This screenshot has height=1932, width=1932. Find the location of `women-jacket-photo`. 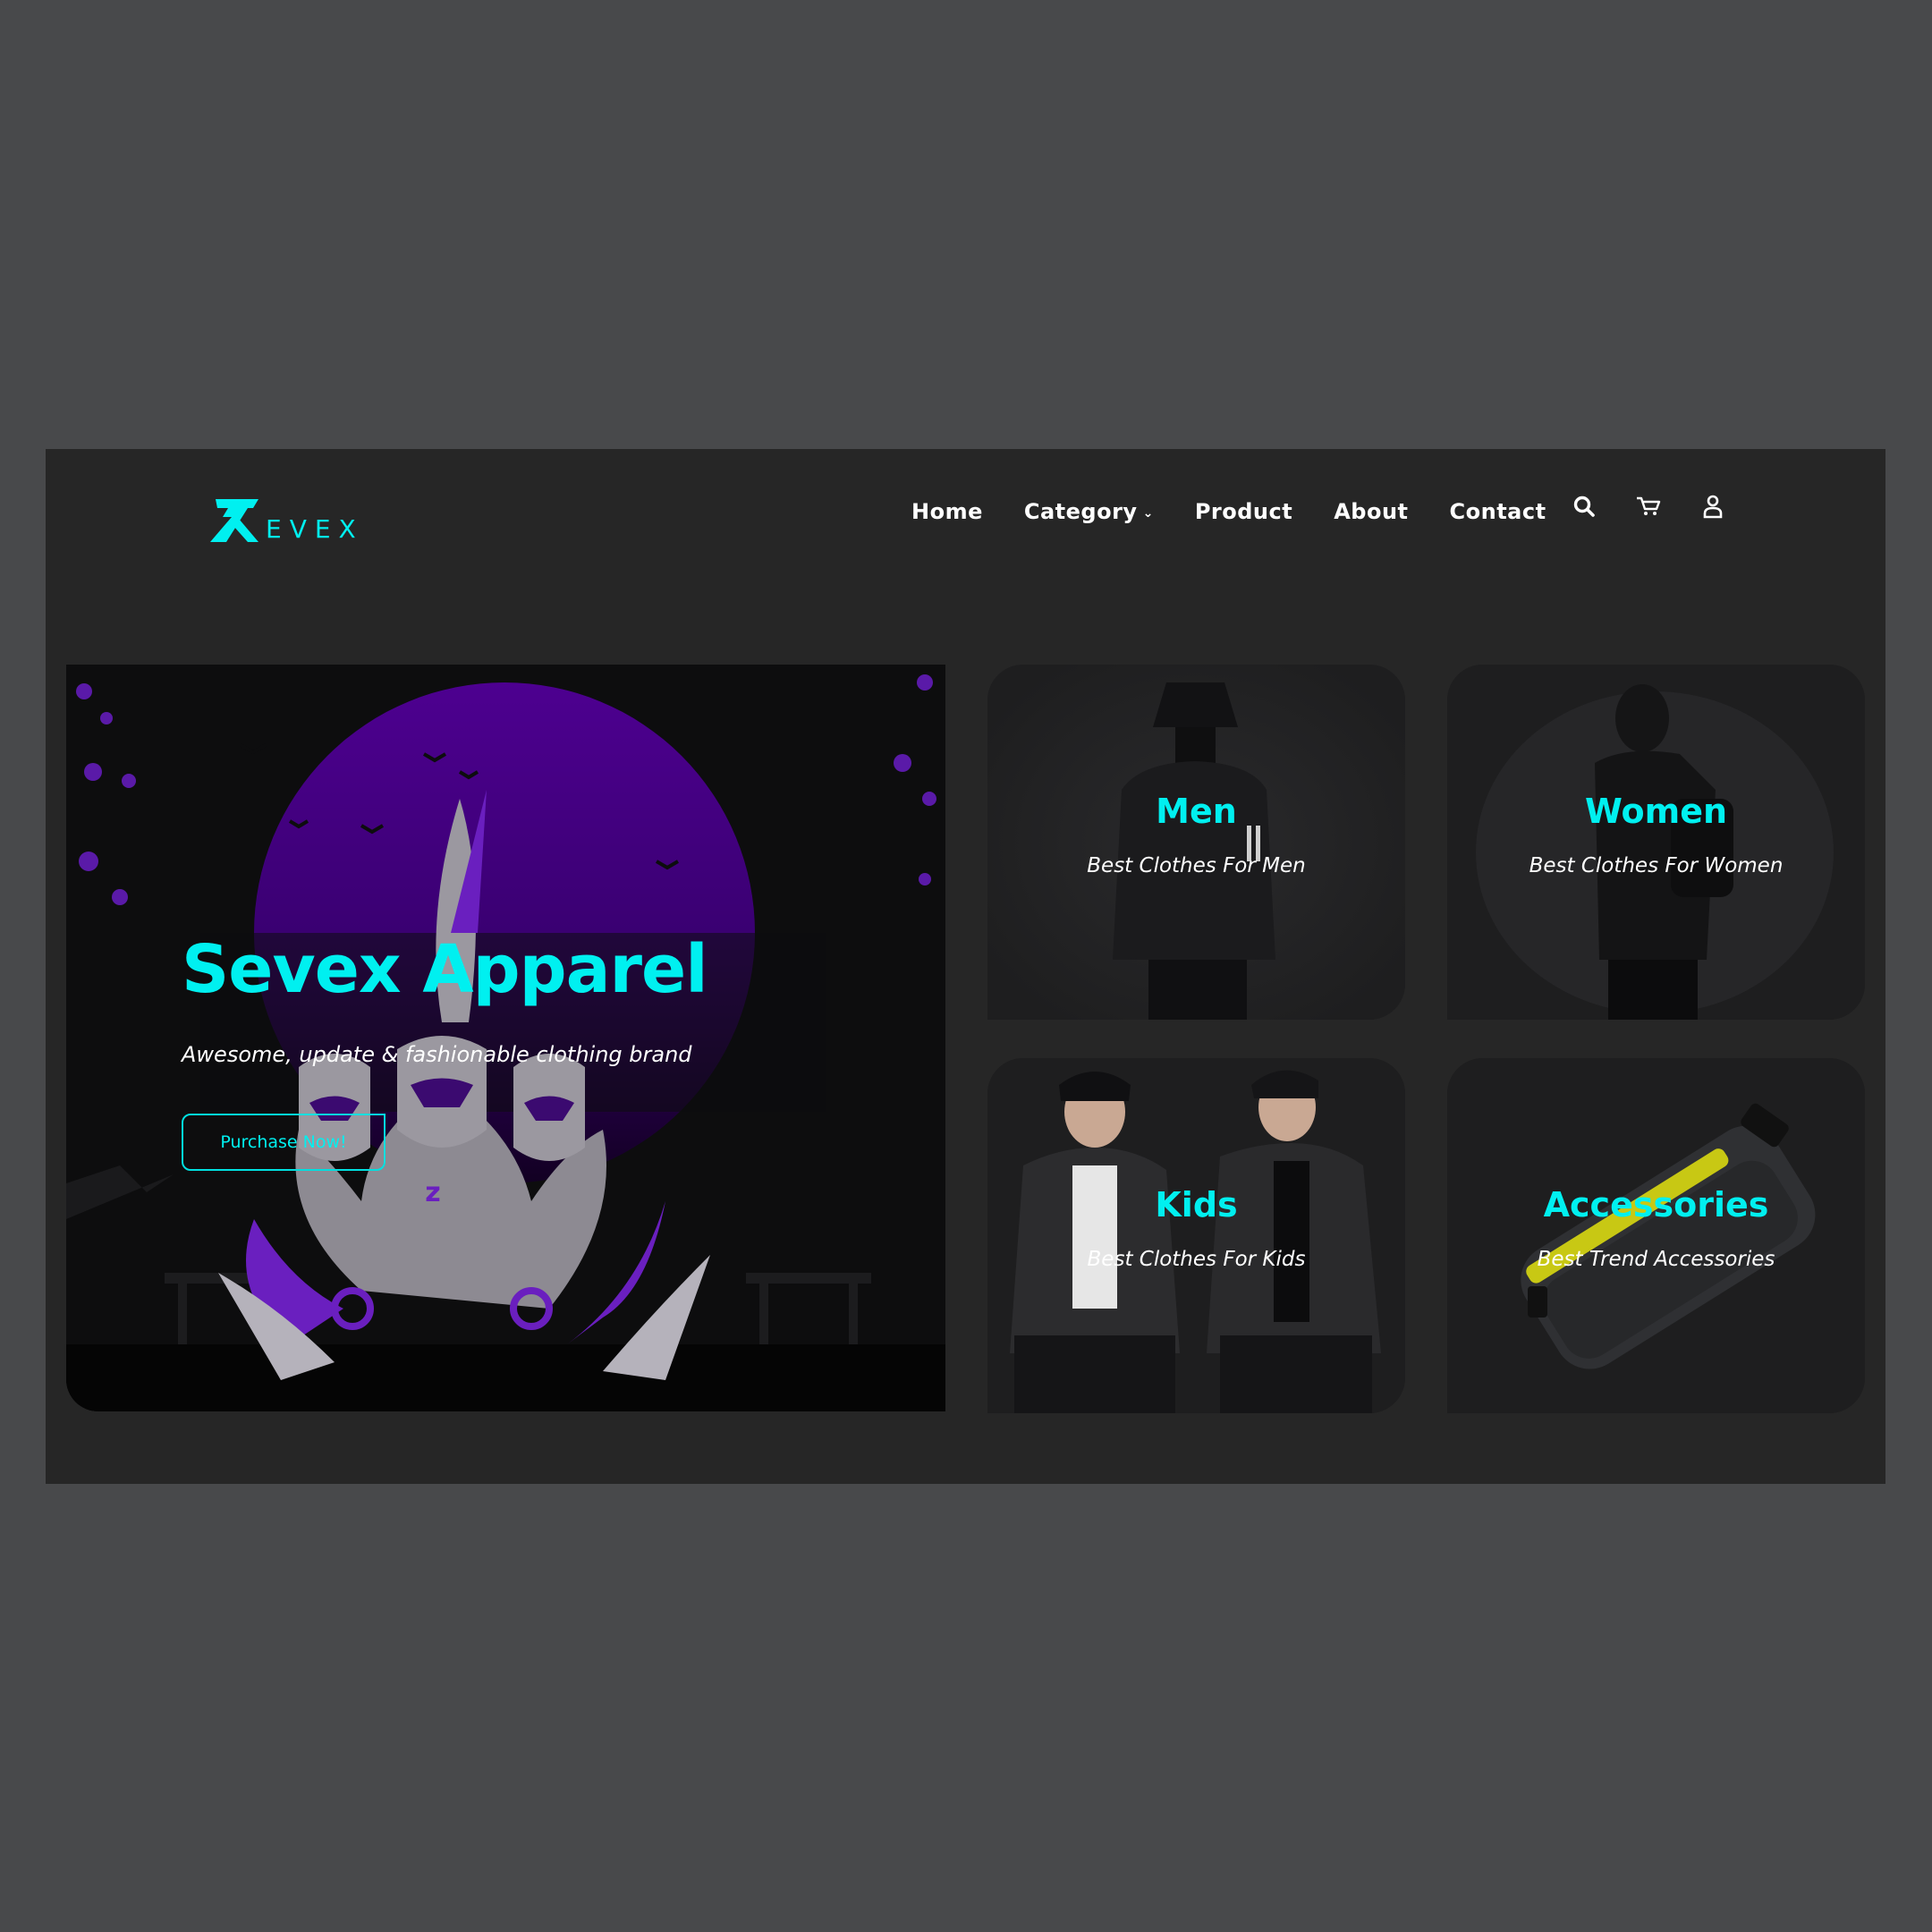

women-jacket-photo is located at coordinates (1656, 842).